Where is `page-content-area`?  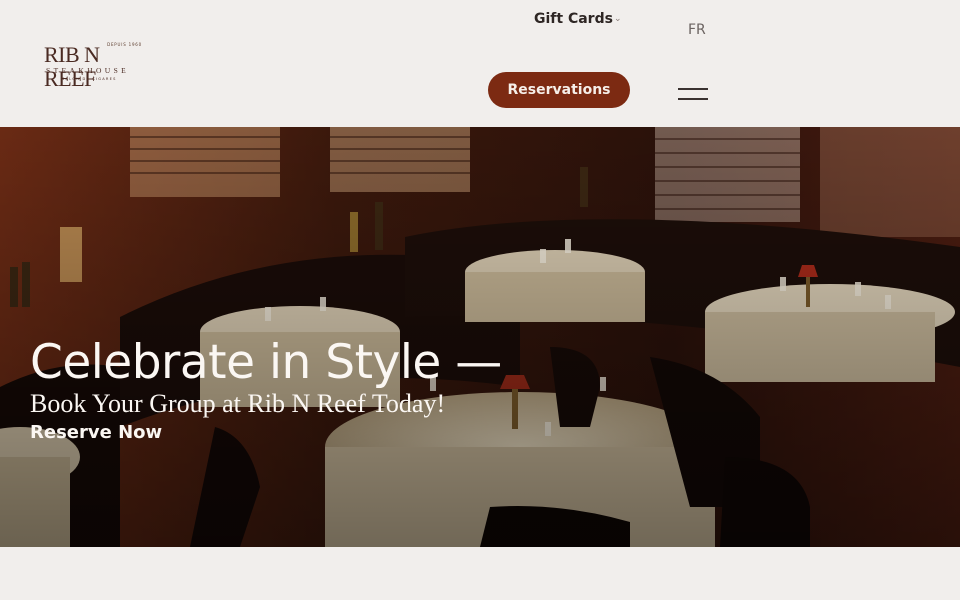 page-content-area is located at coordinates (480, 573).